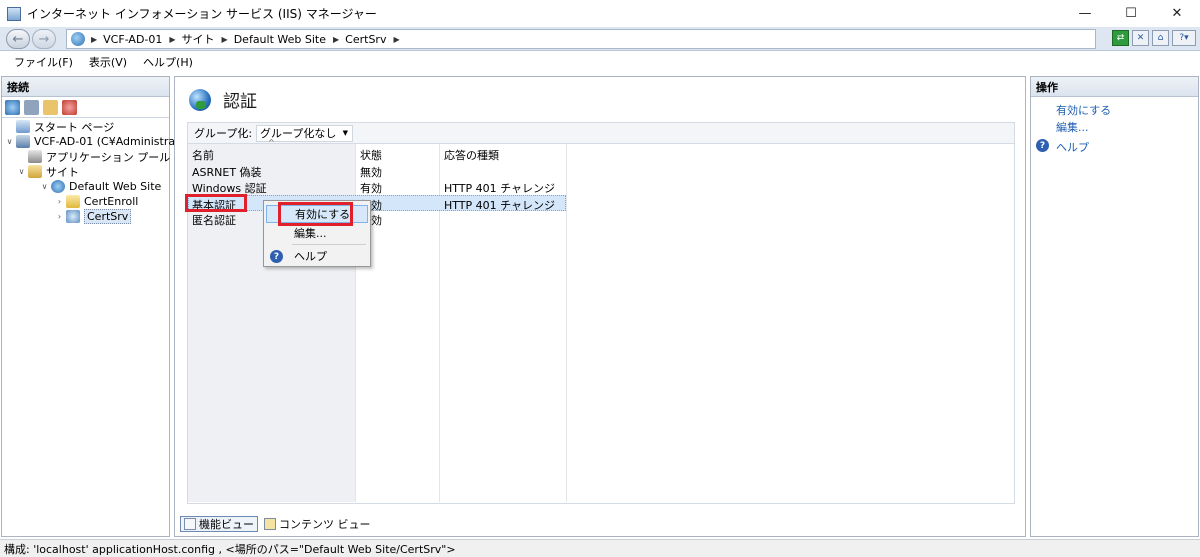  What do you see at coordinates (115, 186) in the screenshot?
I see `tree-item-label: Default Web Site` at bounding box center [115, 186].